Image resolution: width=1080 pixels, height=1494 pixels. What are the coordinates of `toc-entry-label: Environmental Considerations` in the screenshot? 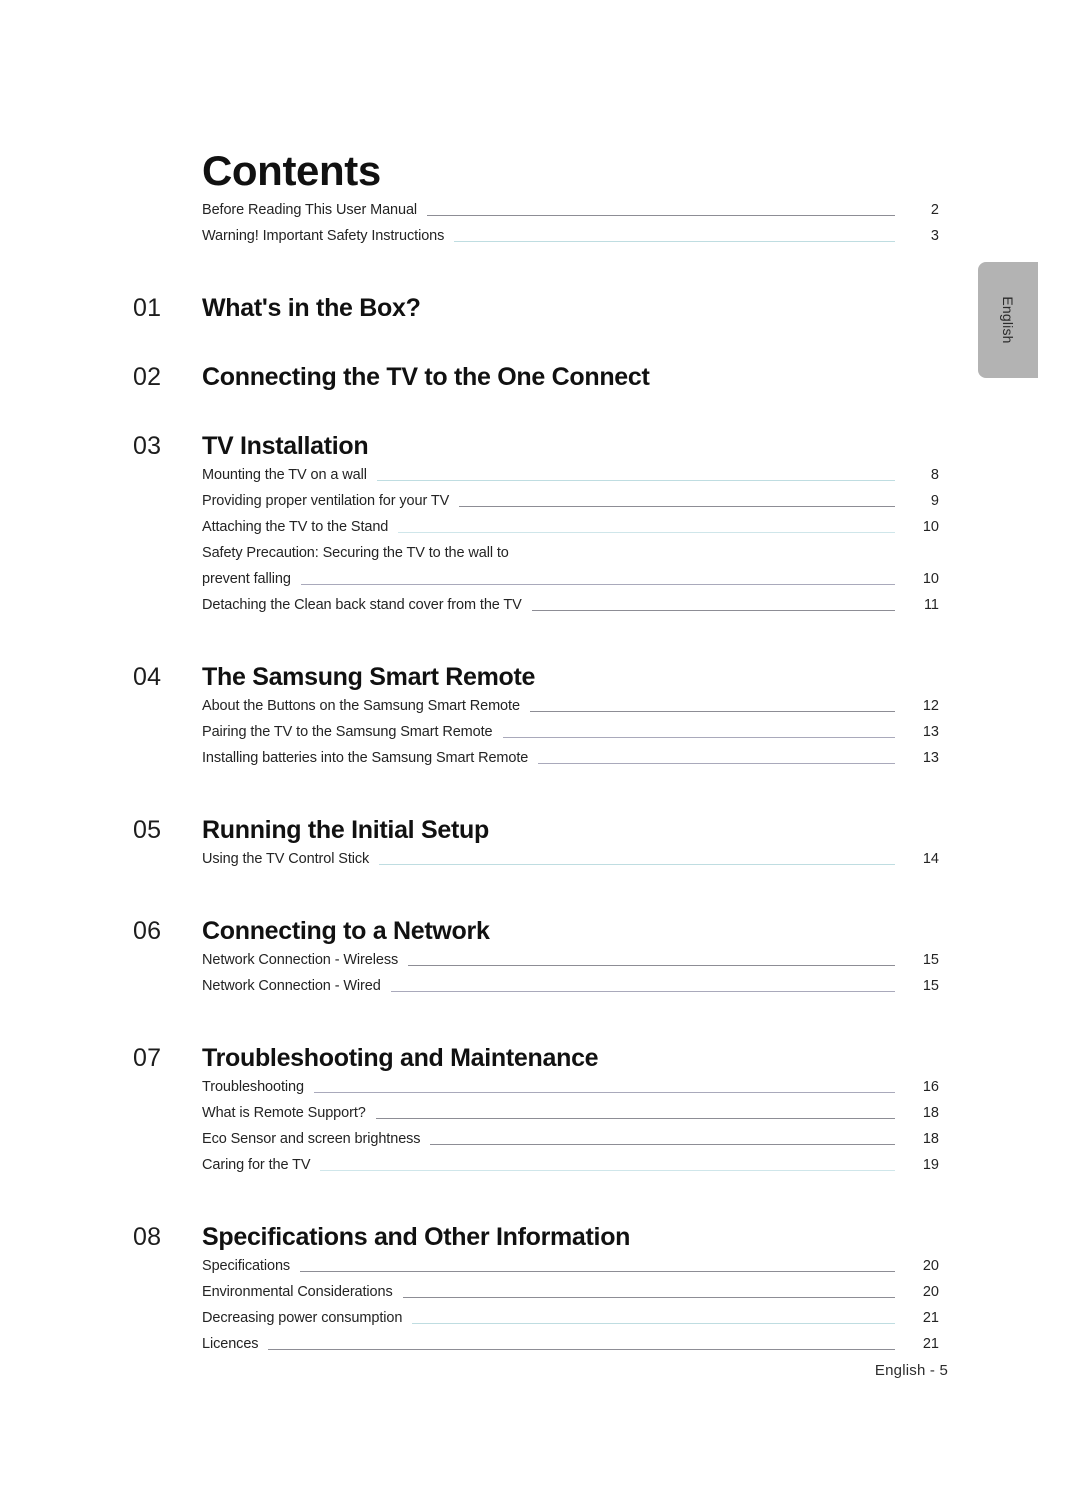 It's located at (297, 1292).